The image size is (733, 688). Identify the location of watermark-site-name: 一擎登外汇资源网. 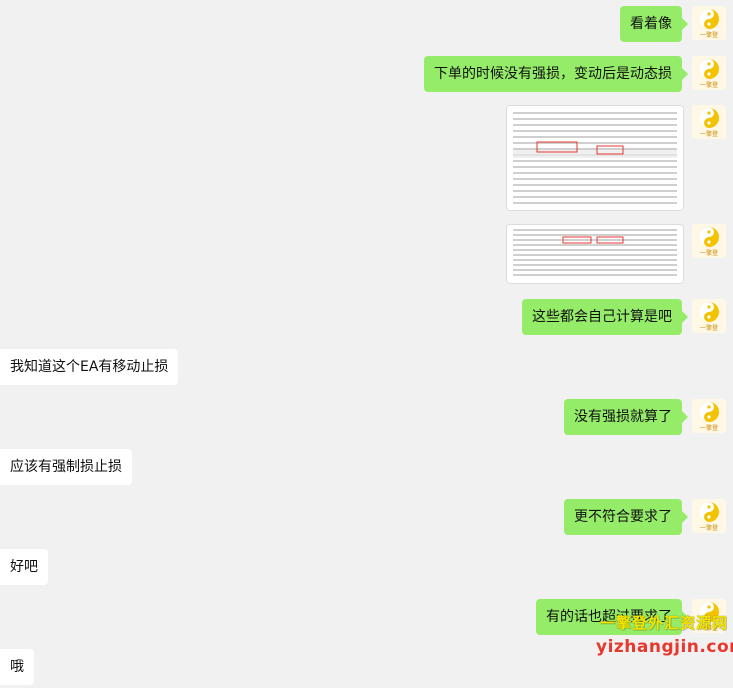
(664, 623).